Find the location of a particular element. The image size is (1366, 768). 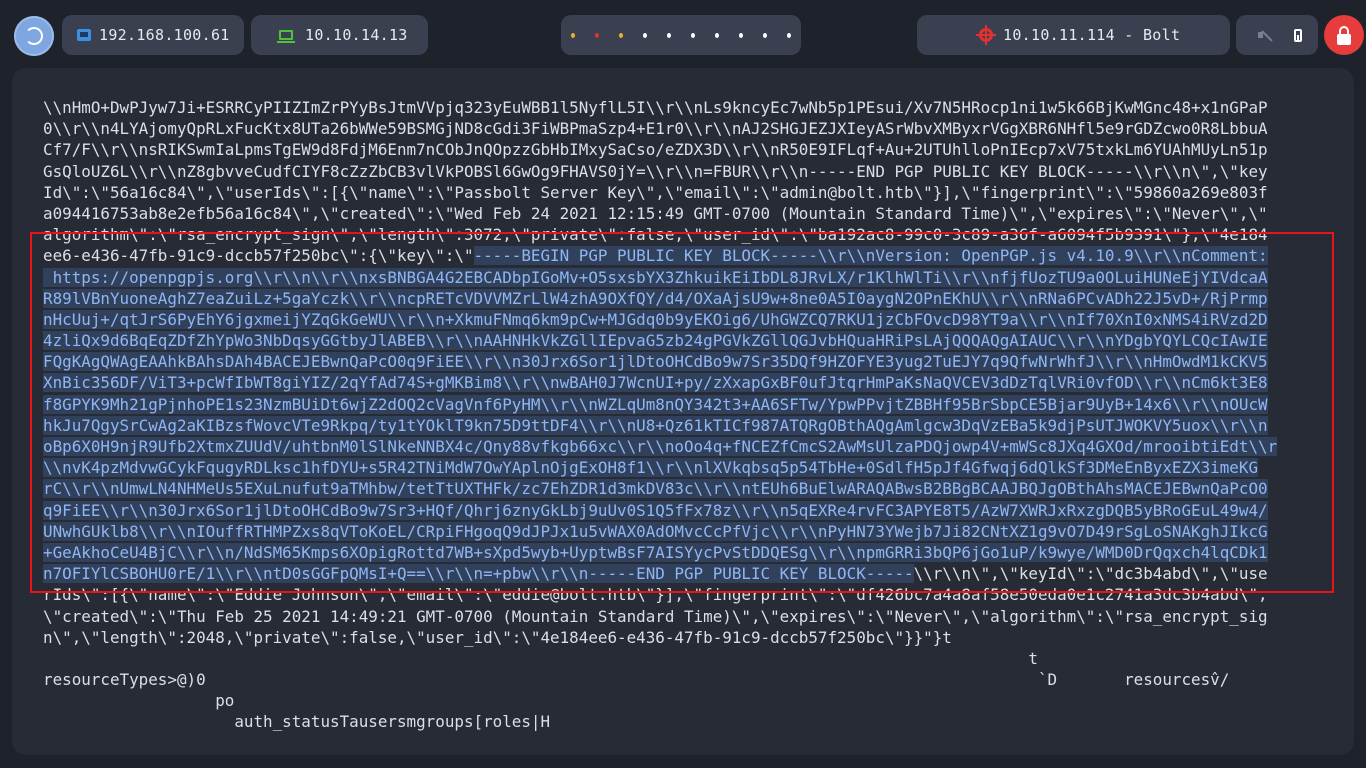

terminal-text: auth_statusTausersmgroups[roles|H is located at coordinates (297, 722).